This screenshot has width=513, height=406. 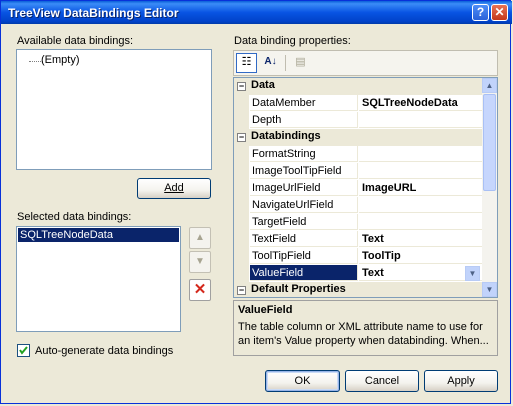 What do you see at coordinates (285, 63) in the screenshot?
I see `toolbar-separator` at bounding box center [285, 63].